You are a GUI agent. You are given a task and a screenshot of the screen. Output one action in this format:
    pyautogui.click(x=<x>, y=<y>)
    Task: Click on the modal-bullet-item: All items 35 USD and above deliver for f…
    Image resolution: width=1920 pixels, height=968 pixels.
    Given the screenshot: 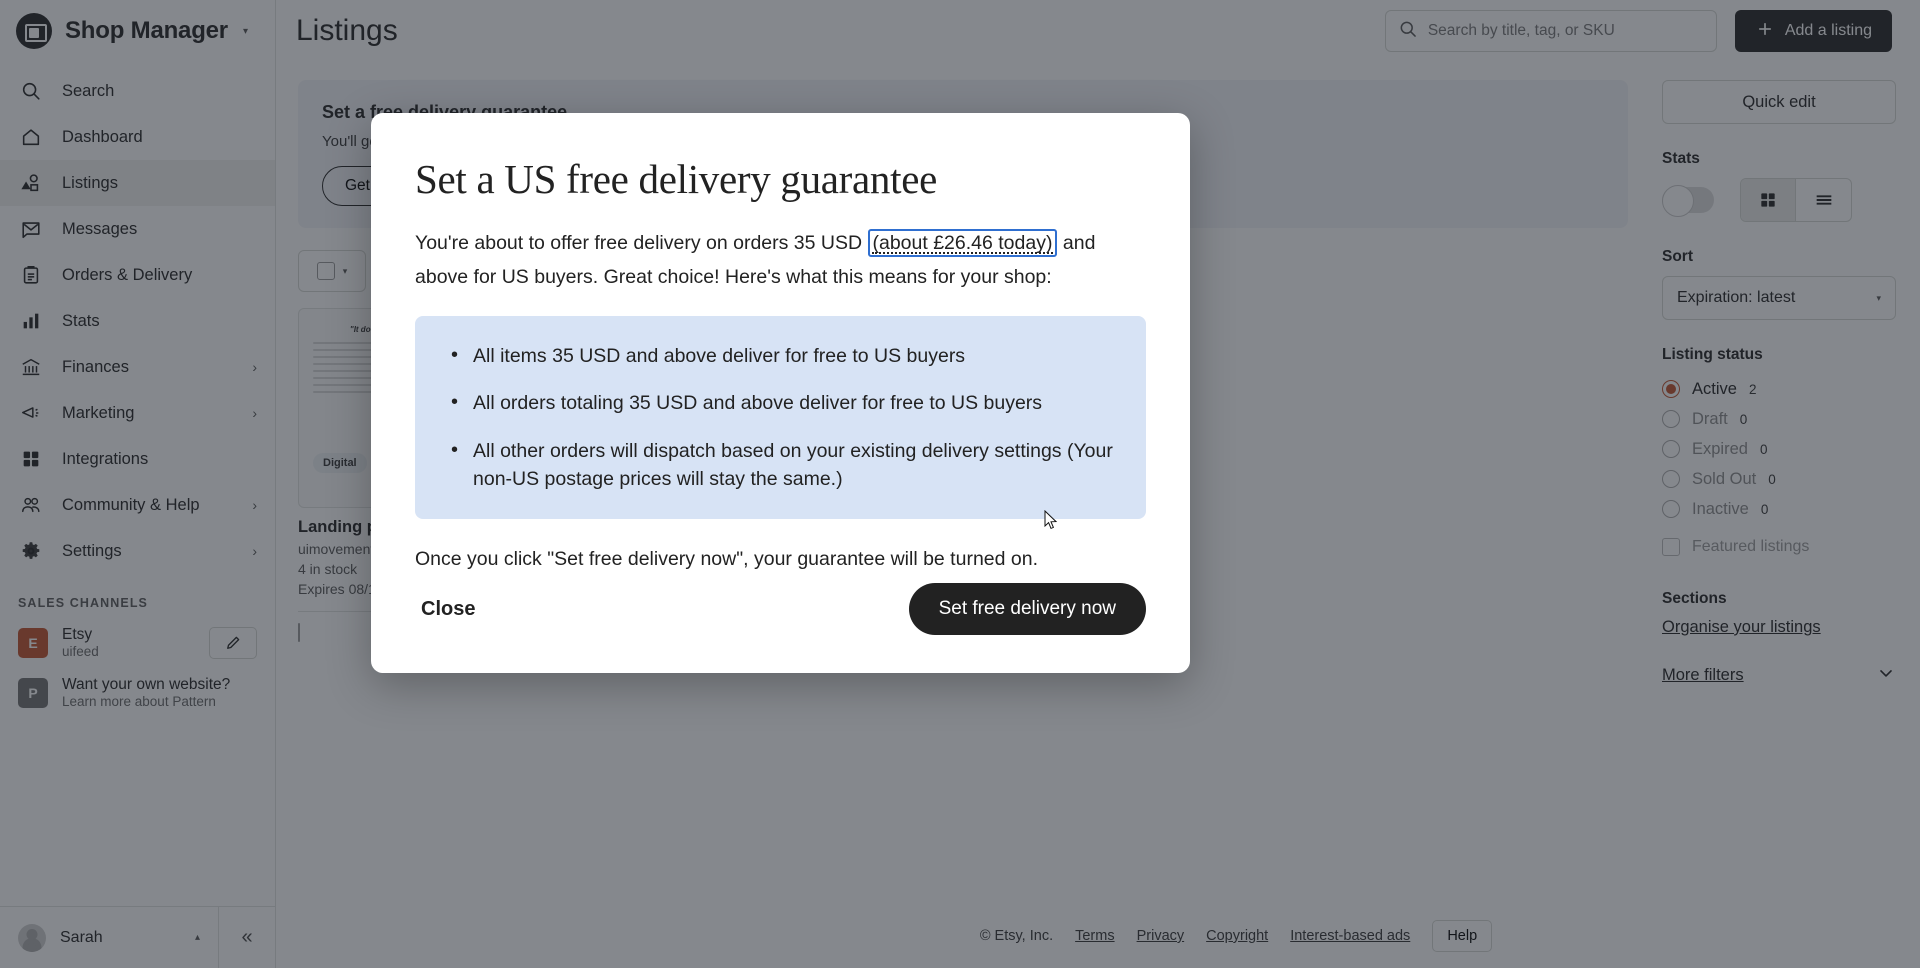 What is the action you would take?
    pyautogui.click(x=780, y=355)
    